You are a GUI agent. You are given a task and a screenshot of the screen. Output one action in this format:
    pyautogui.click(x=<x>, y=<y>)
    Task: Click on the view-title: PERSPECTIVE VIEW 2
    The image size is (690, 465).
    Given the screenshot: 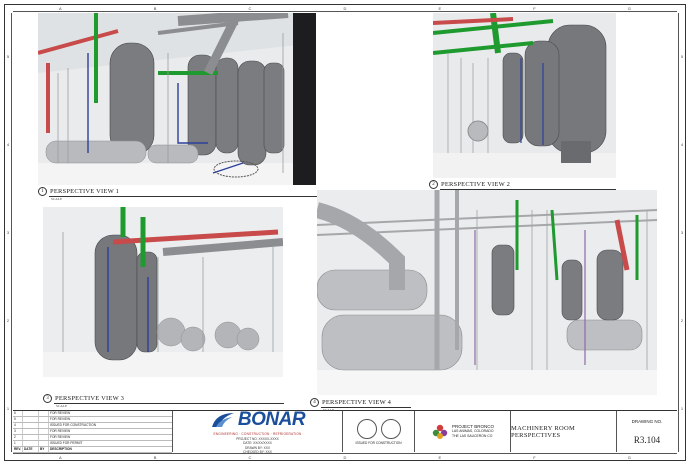 What is the action you would take?
    pyautogui.click(x=476, y=184)
    